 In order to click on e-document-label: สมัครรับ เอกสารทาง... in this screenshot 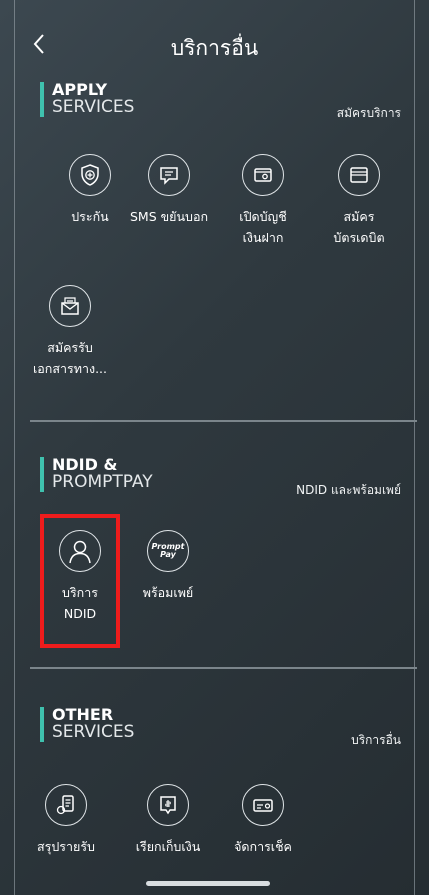, I will do `click(70, 358)`.